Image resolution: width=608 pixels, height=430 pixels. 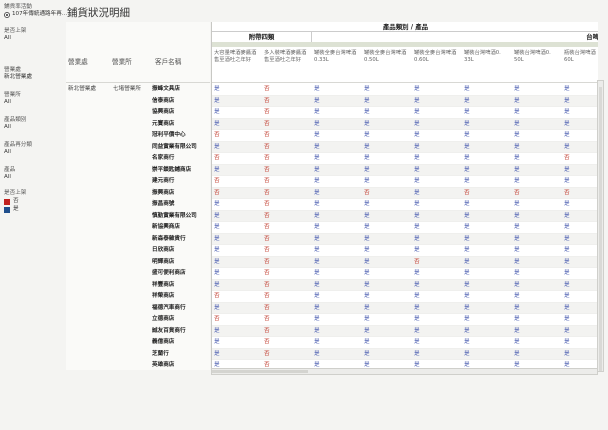 What do you see at coordinates (18, 152) in the screenshot?
I see `subcategory-filter-value: All` at bounding box center [18, 152].